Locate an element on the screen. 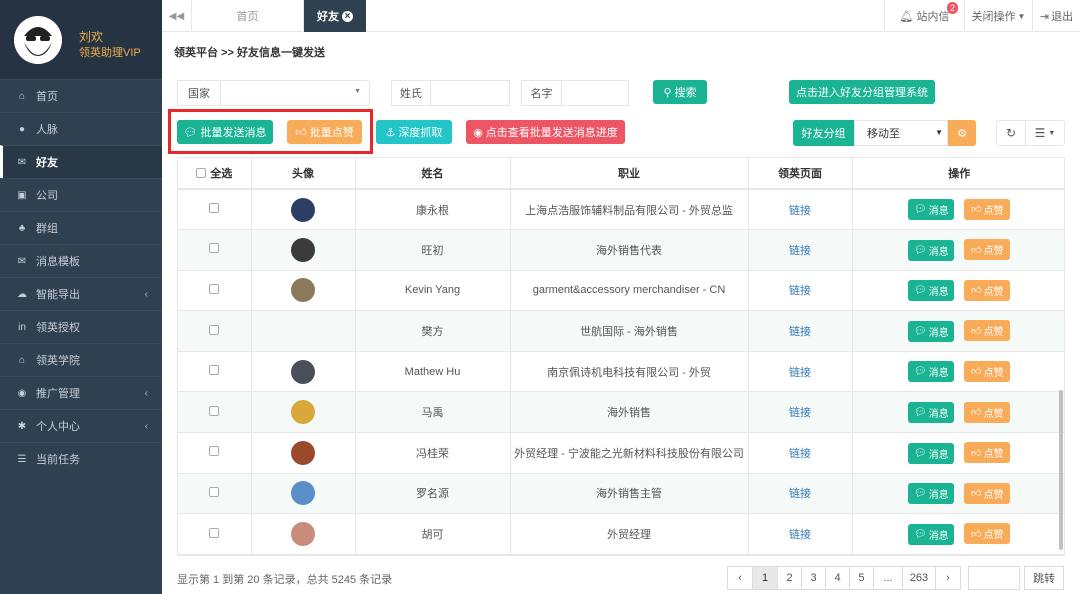  surname-input is located at coordinates (470, 93).